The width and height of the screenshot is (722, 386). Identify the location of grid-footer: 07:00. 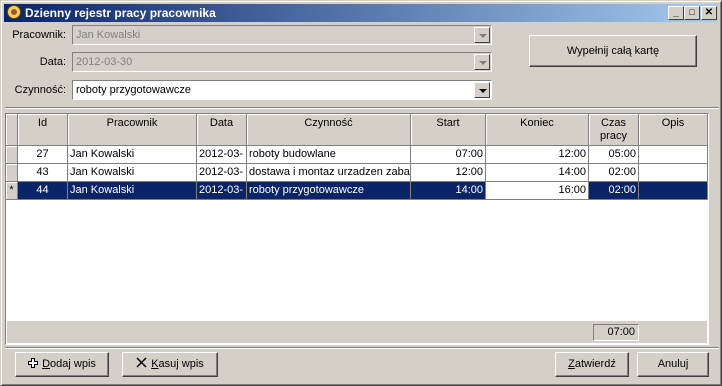
(357, 332).